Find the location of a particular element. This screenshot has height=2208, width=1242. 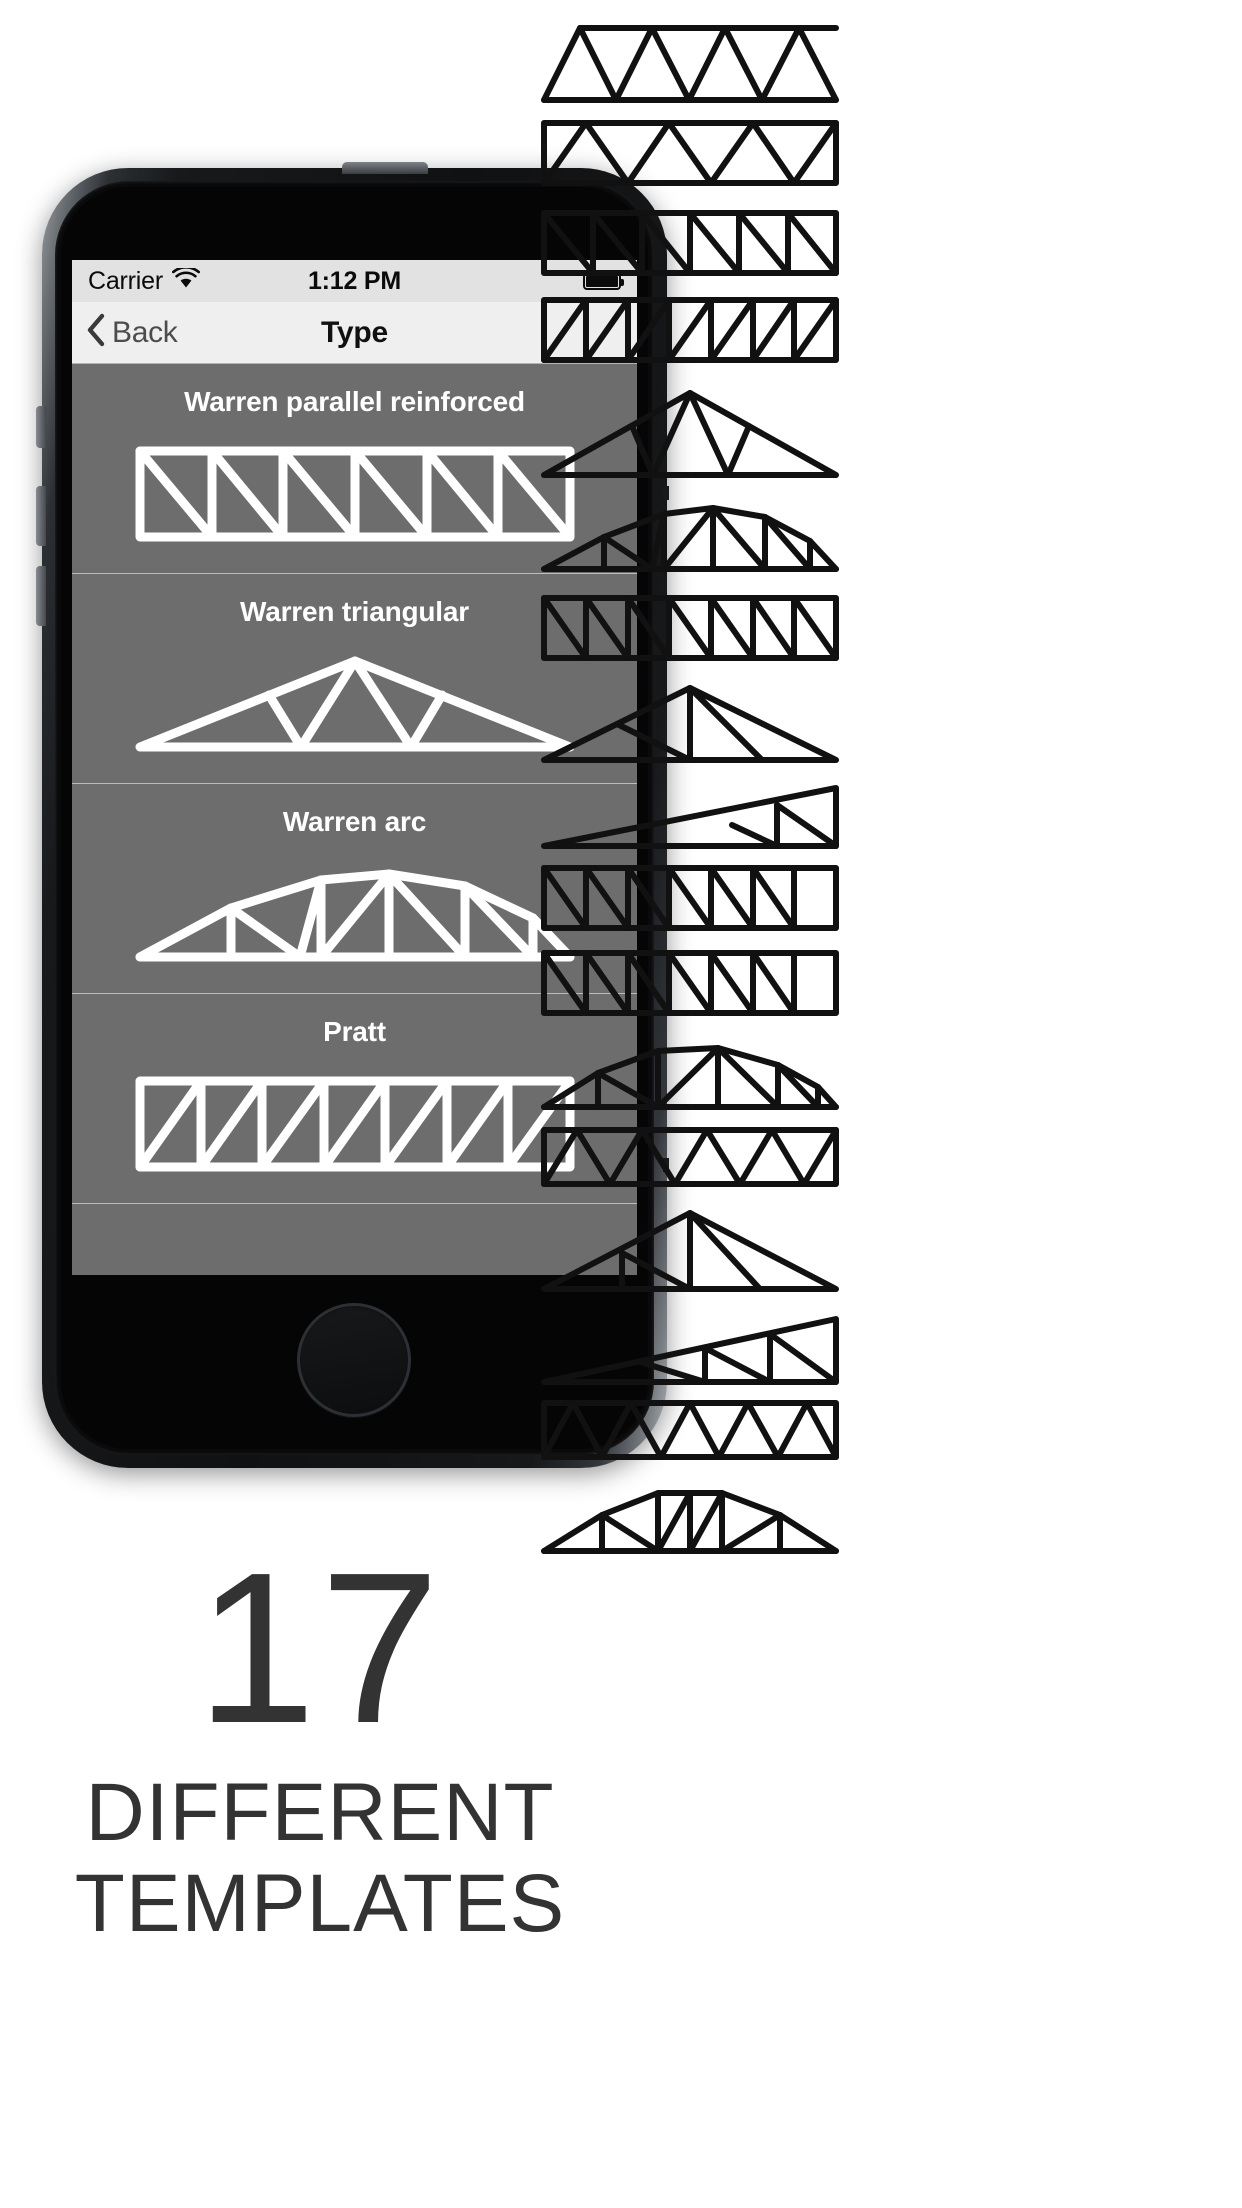

wifi-icon is located at coordinates (186, 280).